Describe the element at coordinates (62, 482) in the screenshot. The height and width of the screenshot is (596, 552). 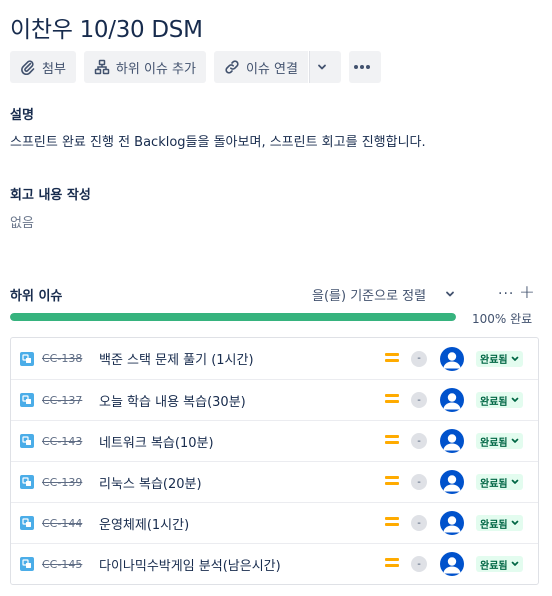
I see `issue-key: CC-139` at that location.